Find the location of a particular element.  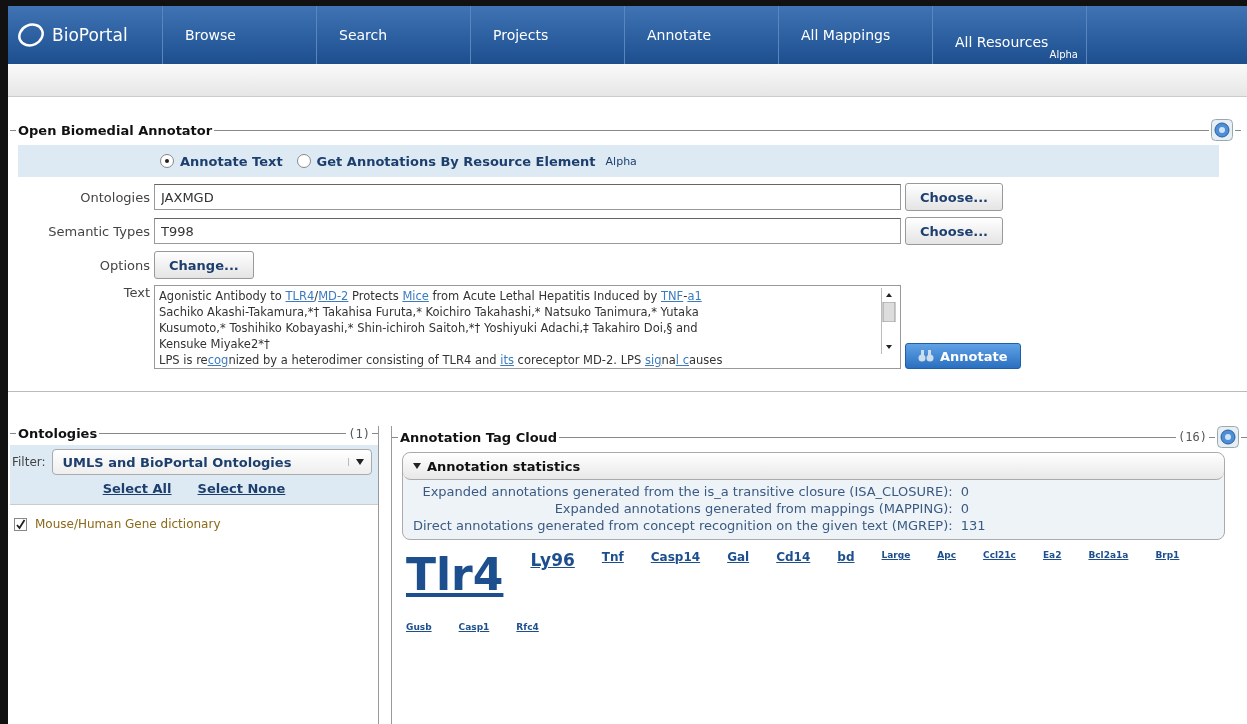

tag-link: Bcl2a1a is located at coordinates (1108, 555).